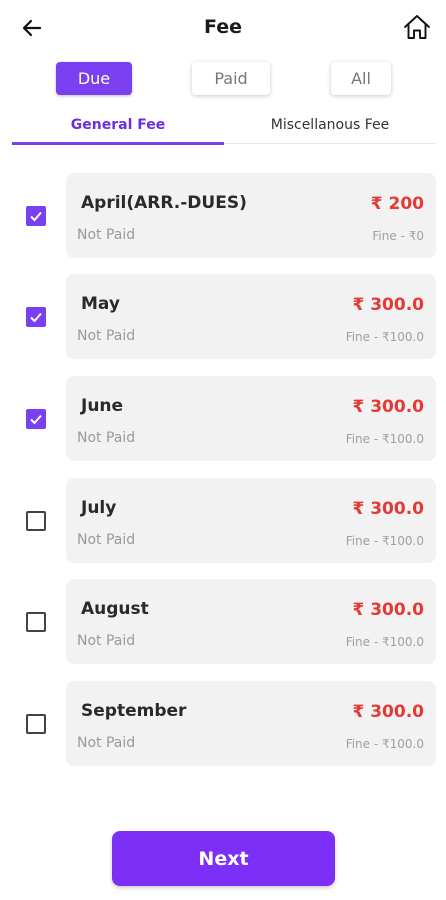 This screenshot has width=446, height=900. I want to click on fee-month: June, so click(102, 406).